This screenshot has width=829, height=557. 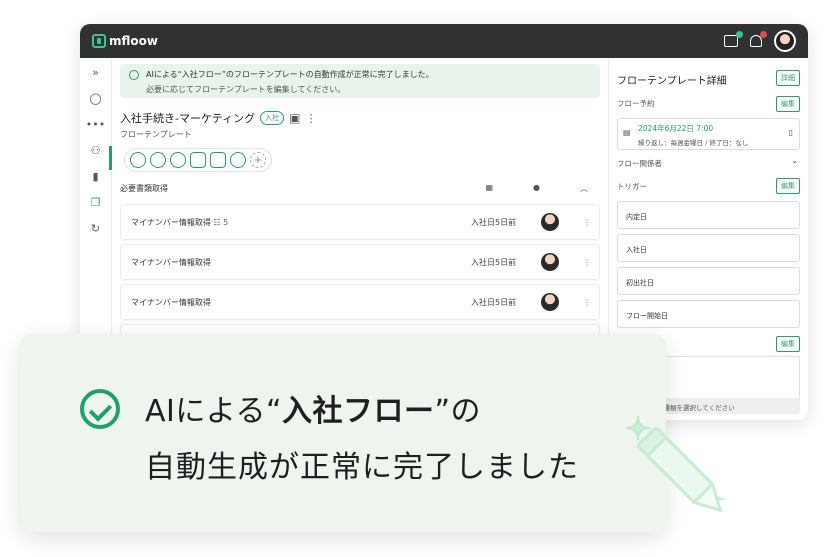 What do you see at coordinates (100, 409) in the screenshot?
I see `check-circle-icon` at bounding box center [100, 409].